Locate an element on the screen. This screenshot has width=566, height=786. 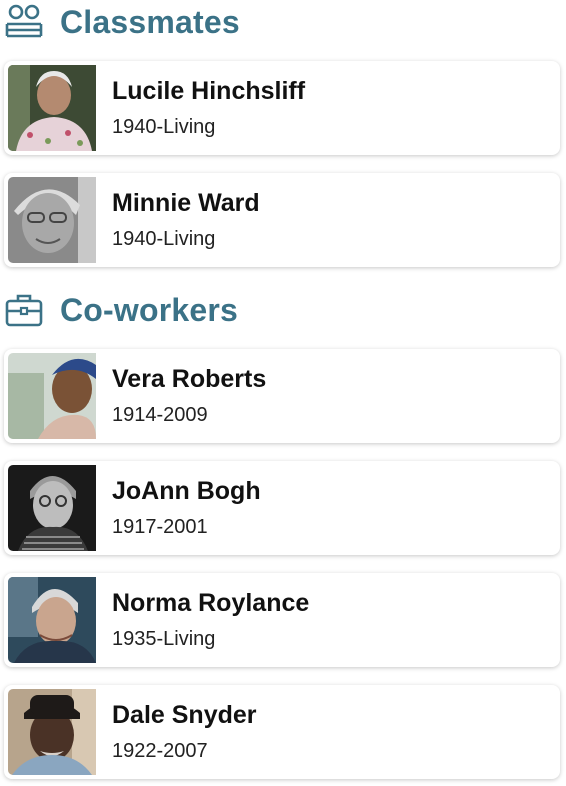
section-header-co-workers: Co-workers is located at coordinates (121, 310).